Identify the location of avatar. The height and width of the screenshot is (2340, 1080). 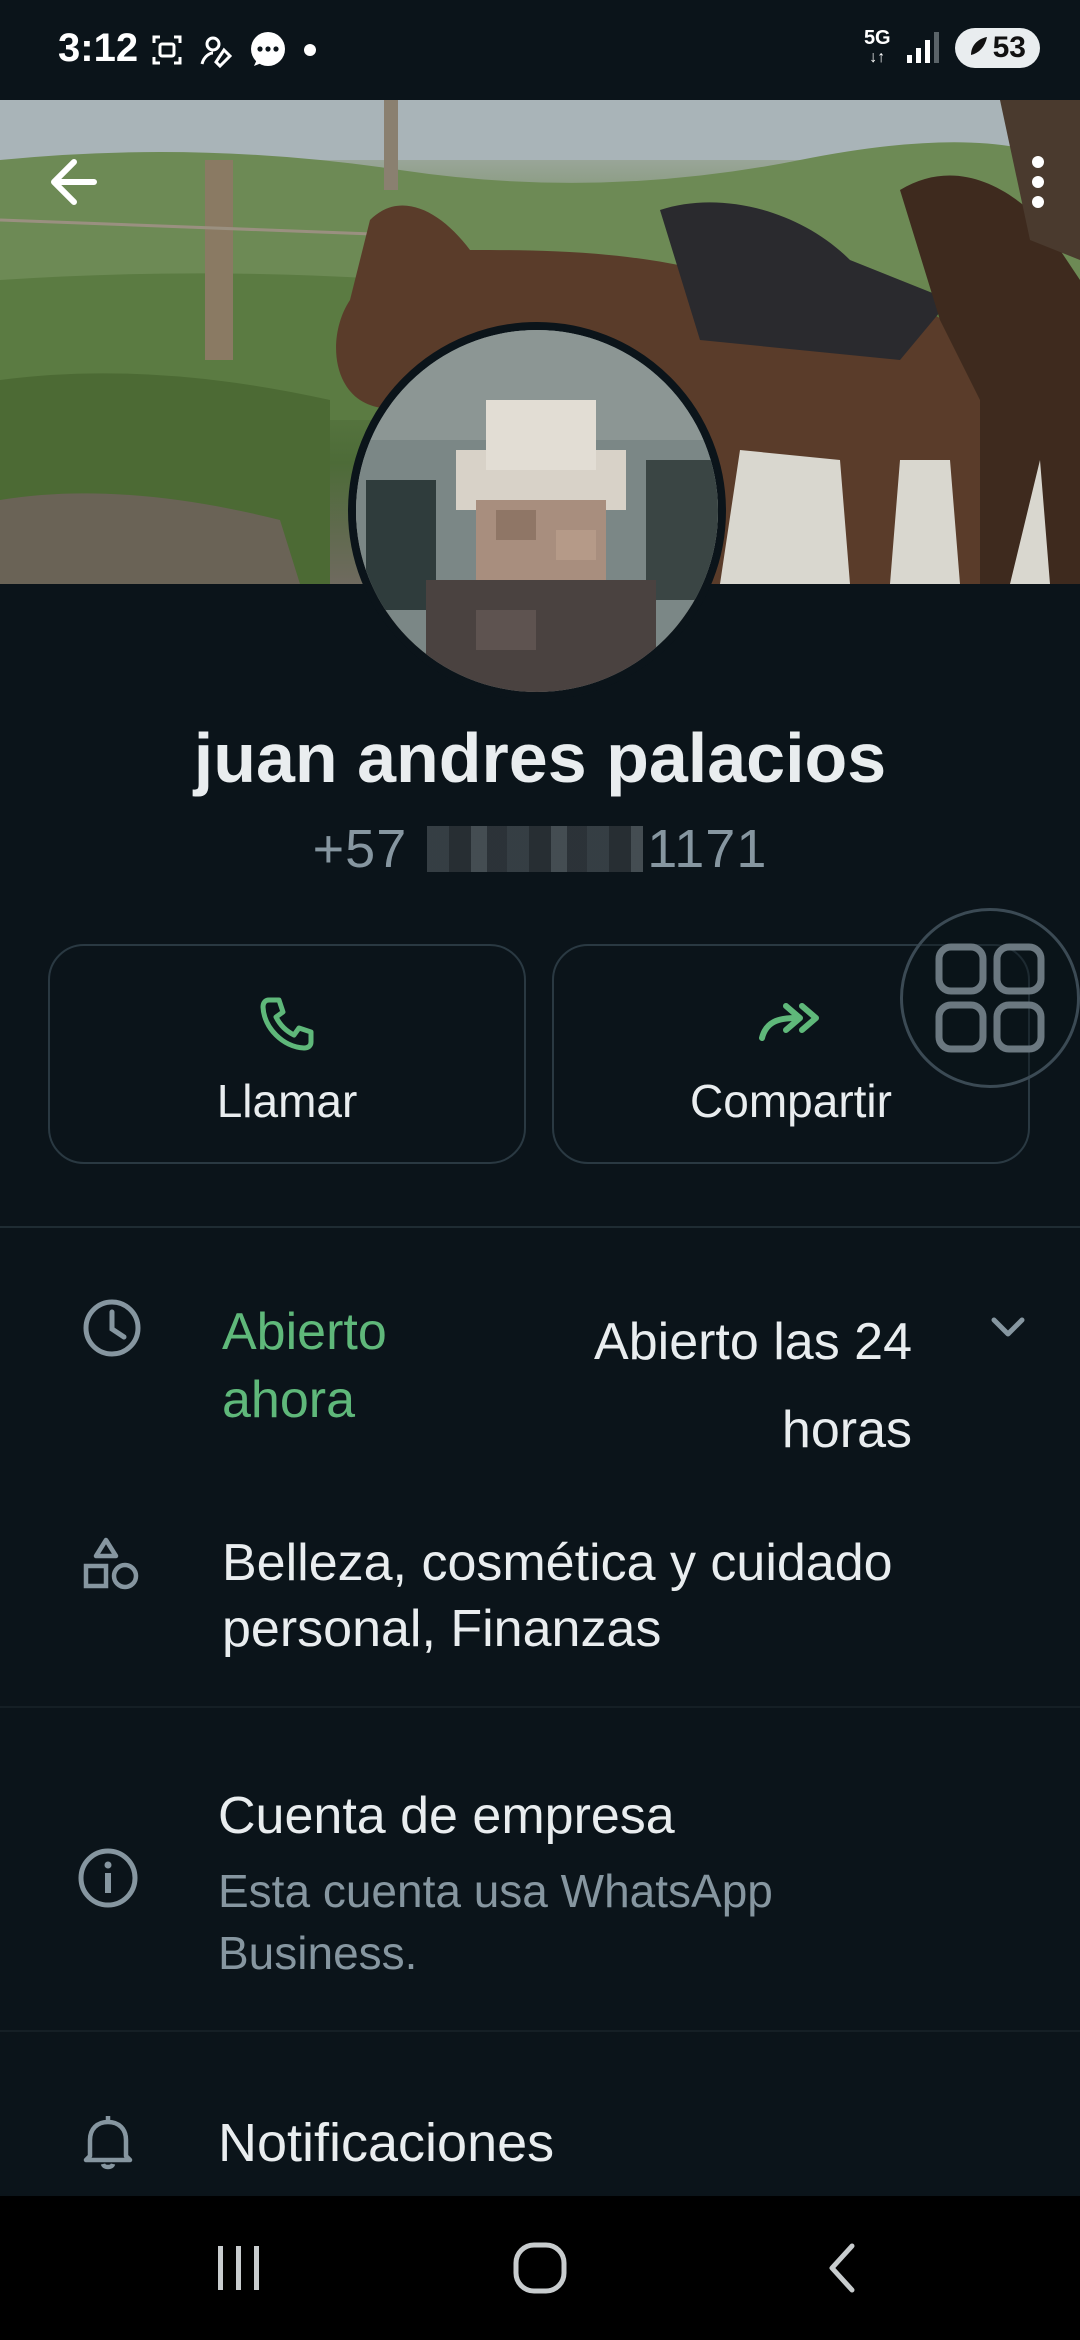
(537, 511).